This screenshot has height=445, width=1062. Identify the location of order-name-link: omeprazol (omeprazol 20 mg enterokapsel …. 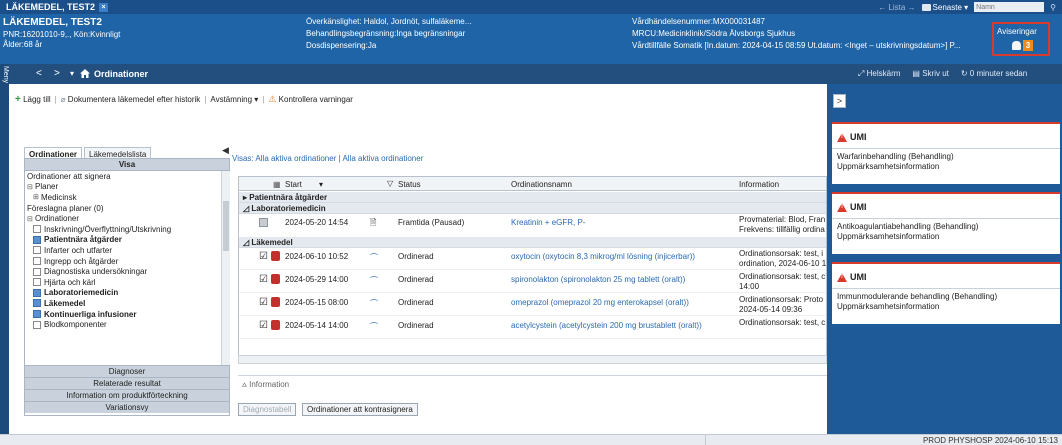
(600, 302).